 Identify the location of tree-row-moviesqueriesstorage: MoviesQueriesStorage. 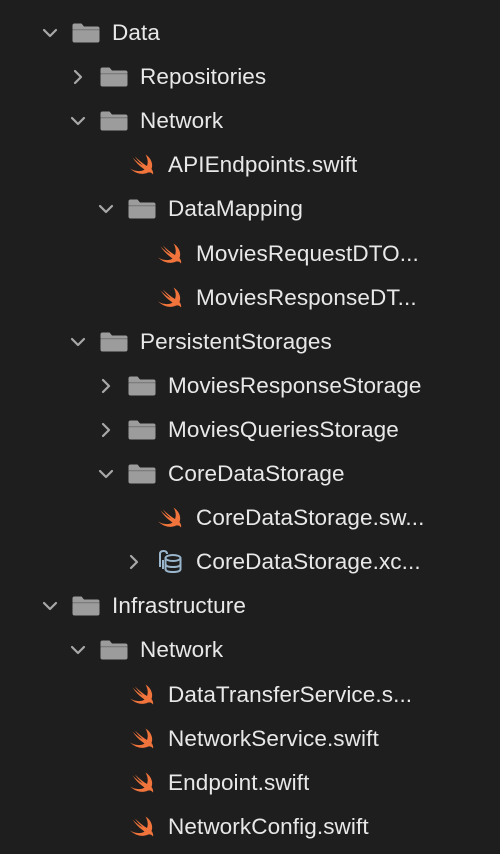
(250, 430).